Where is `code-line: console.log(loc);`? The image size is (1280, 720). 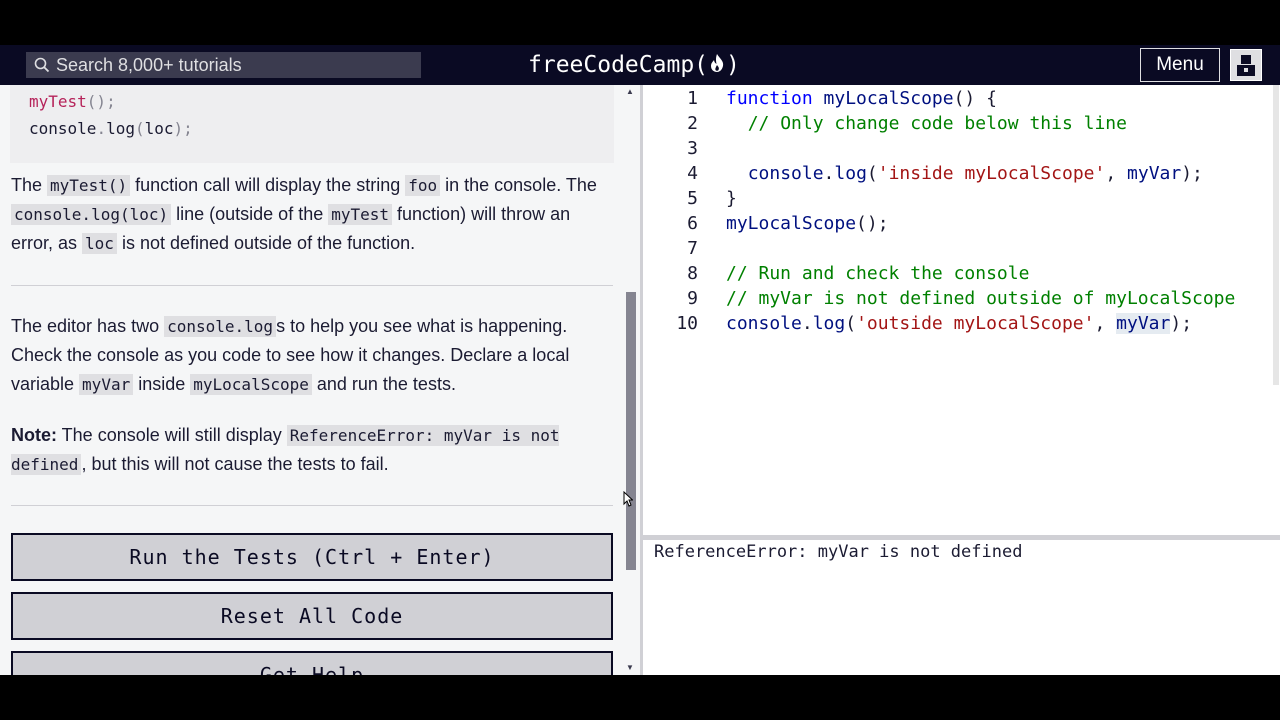
code-line: console.log(loc); is located at coordinates (111, 128).